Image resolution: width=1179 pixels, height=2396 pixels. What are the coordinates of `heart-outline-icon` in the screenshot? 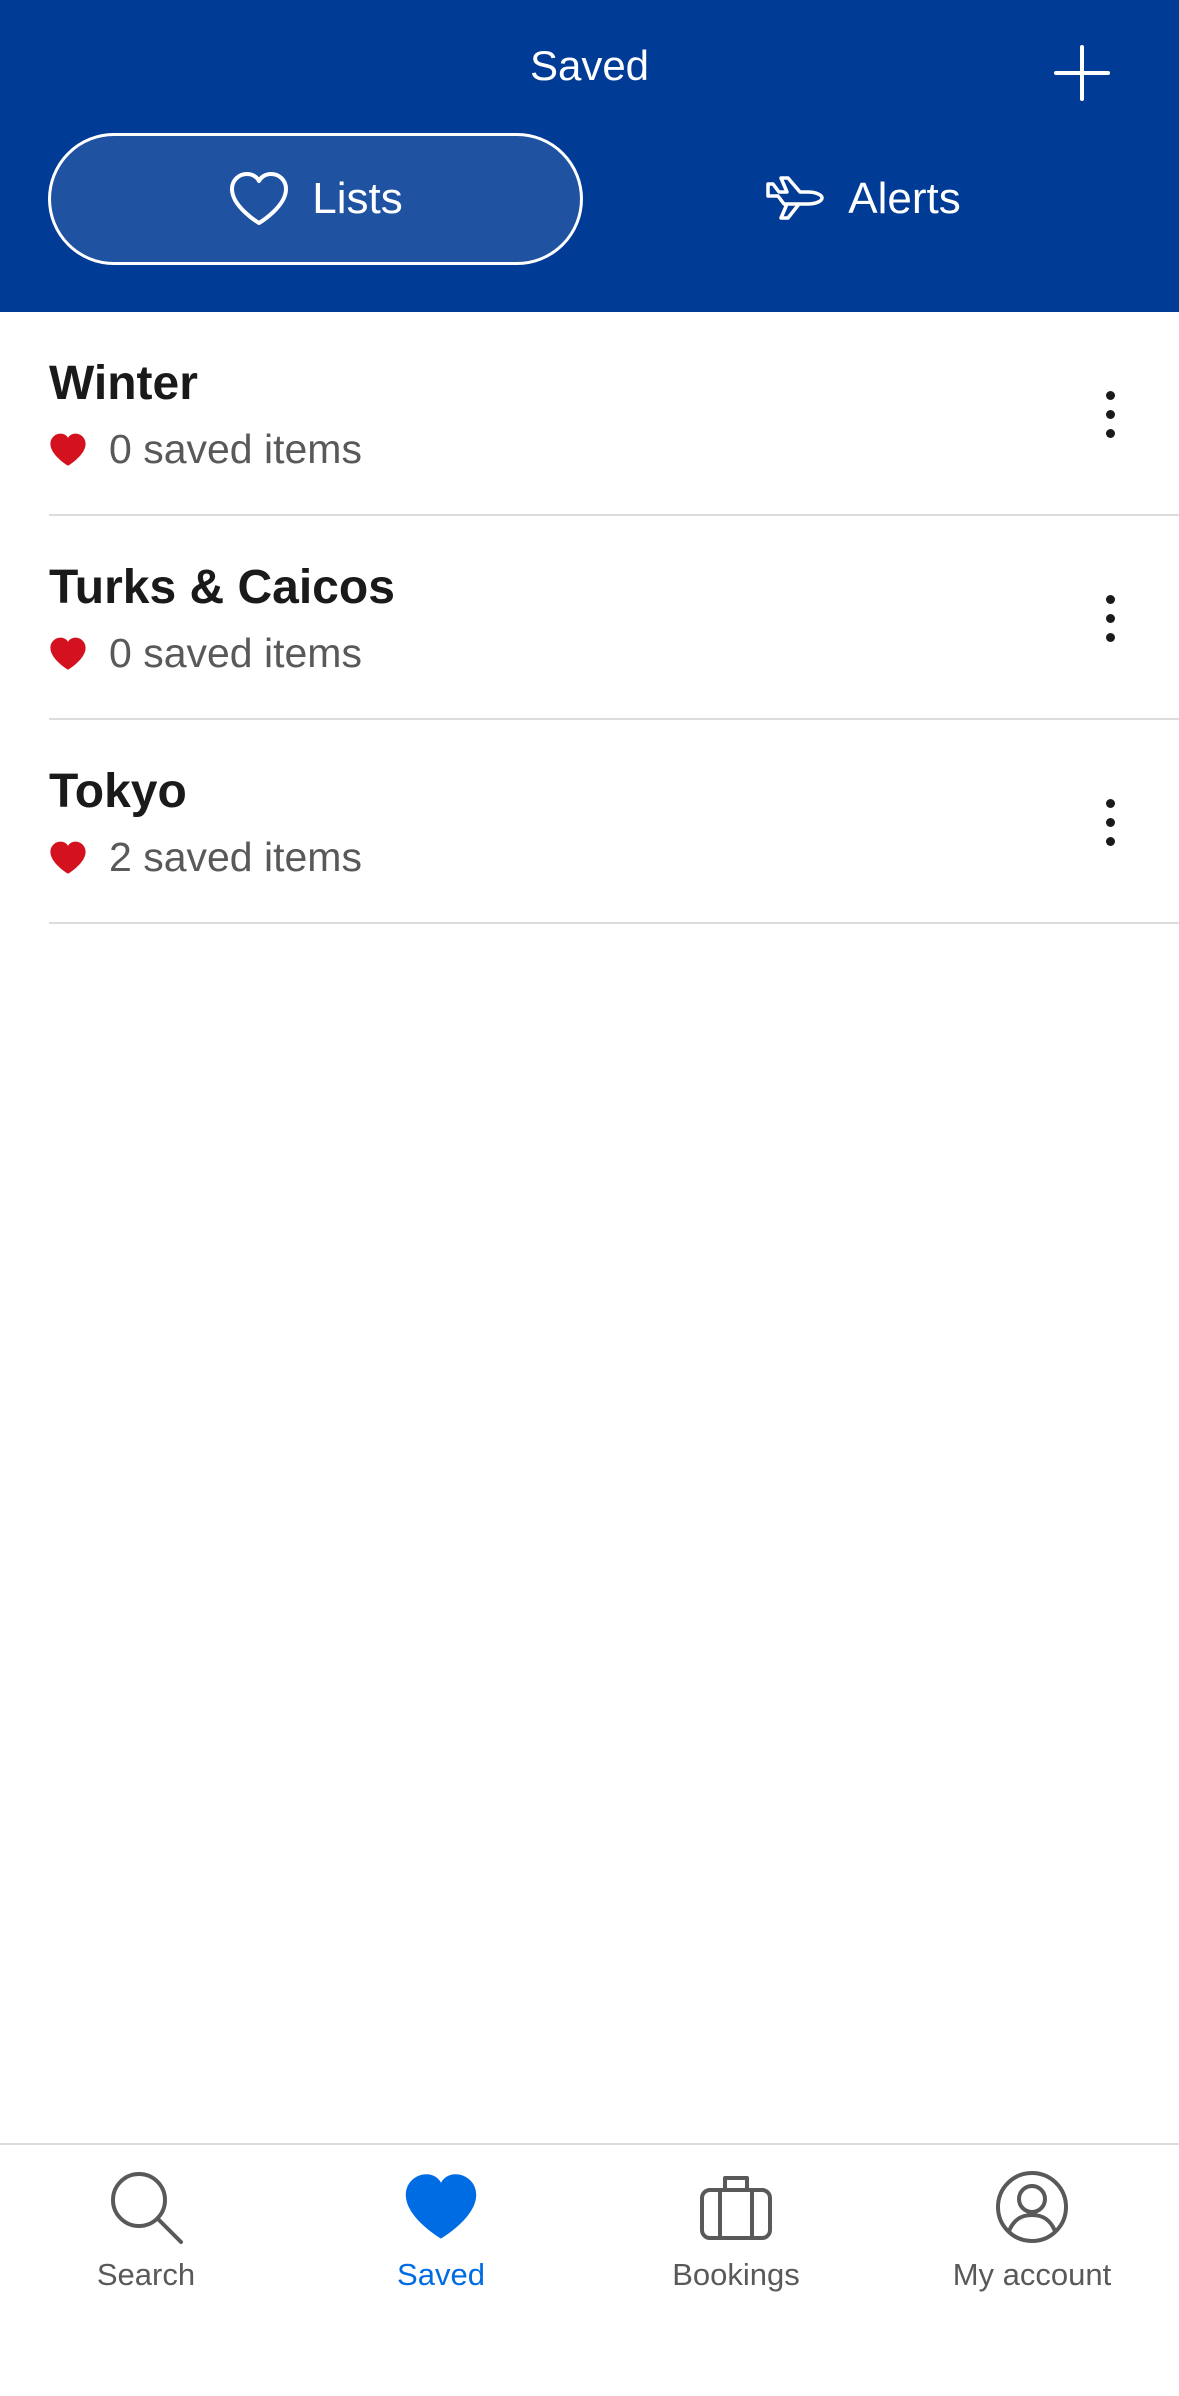 It's located at (259, 199).